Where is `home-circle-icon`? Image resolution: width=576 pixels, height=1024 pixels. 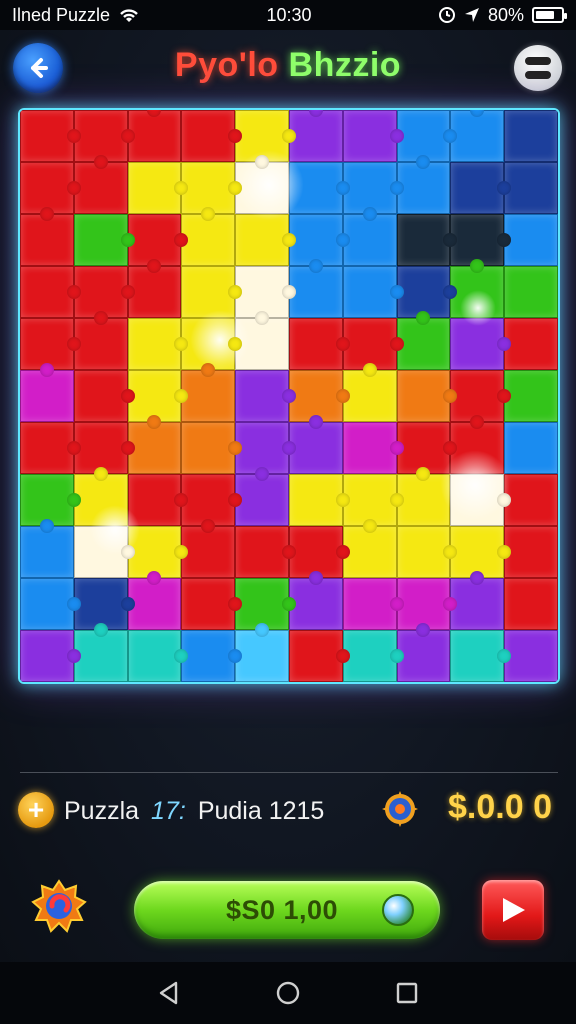
home-circle-icon is located at coordinates (288, 993).